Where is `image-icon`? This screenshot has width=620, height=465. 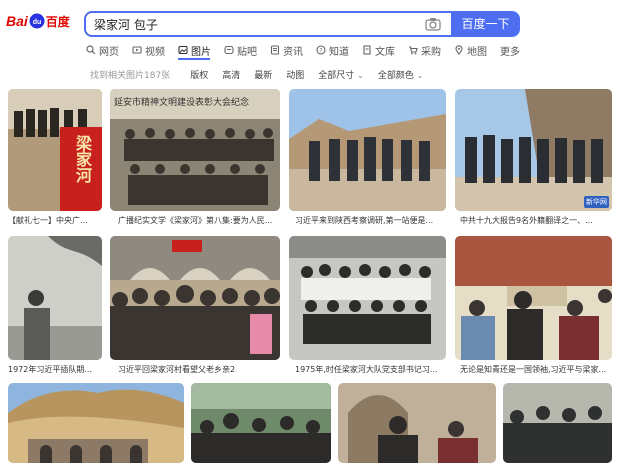
image-icon is located at coordinates (183, 50).